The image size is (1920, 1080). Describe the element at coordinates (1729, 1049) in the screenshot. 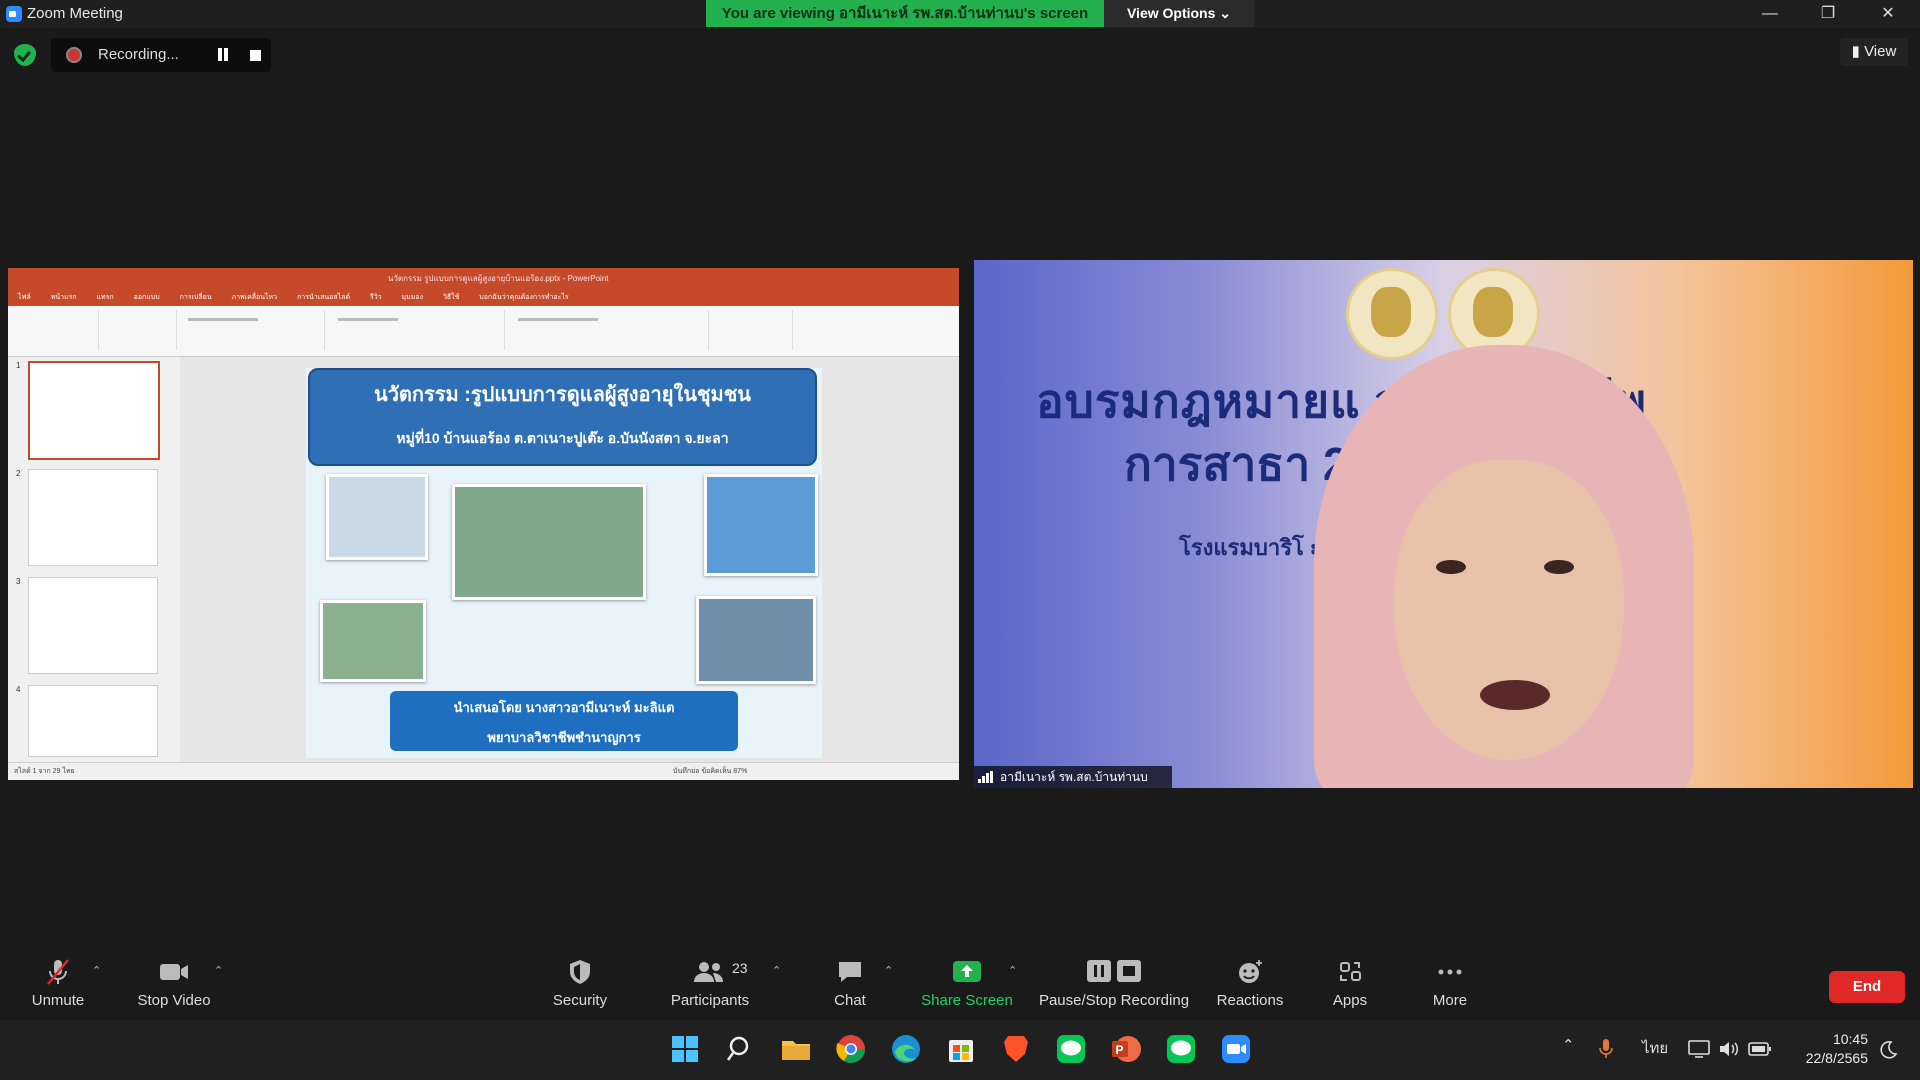

I see `volume-icon` at that location.